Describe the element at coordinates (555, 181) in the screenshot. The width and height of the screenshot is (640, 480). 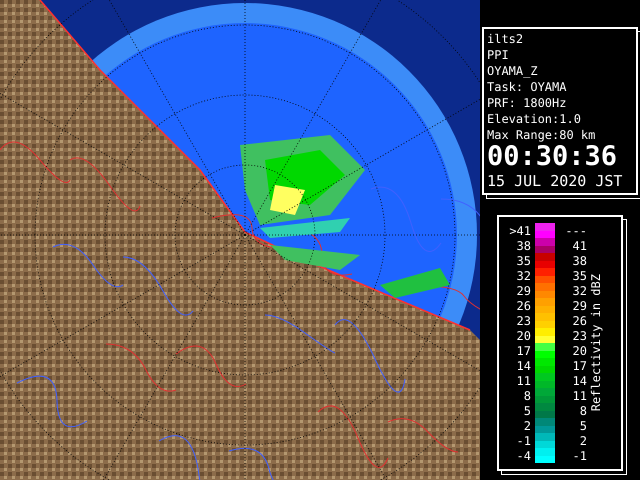
I see `date-text: 15 JUL 2020 JST` at that location.